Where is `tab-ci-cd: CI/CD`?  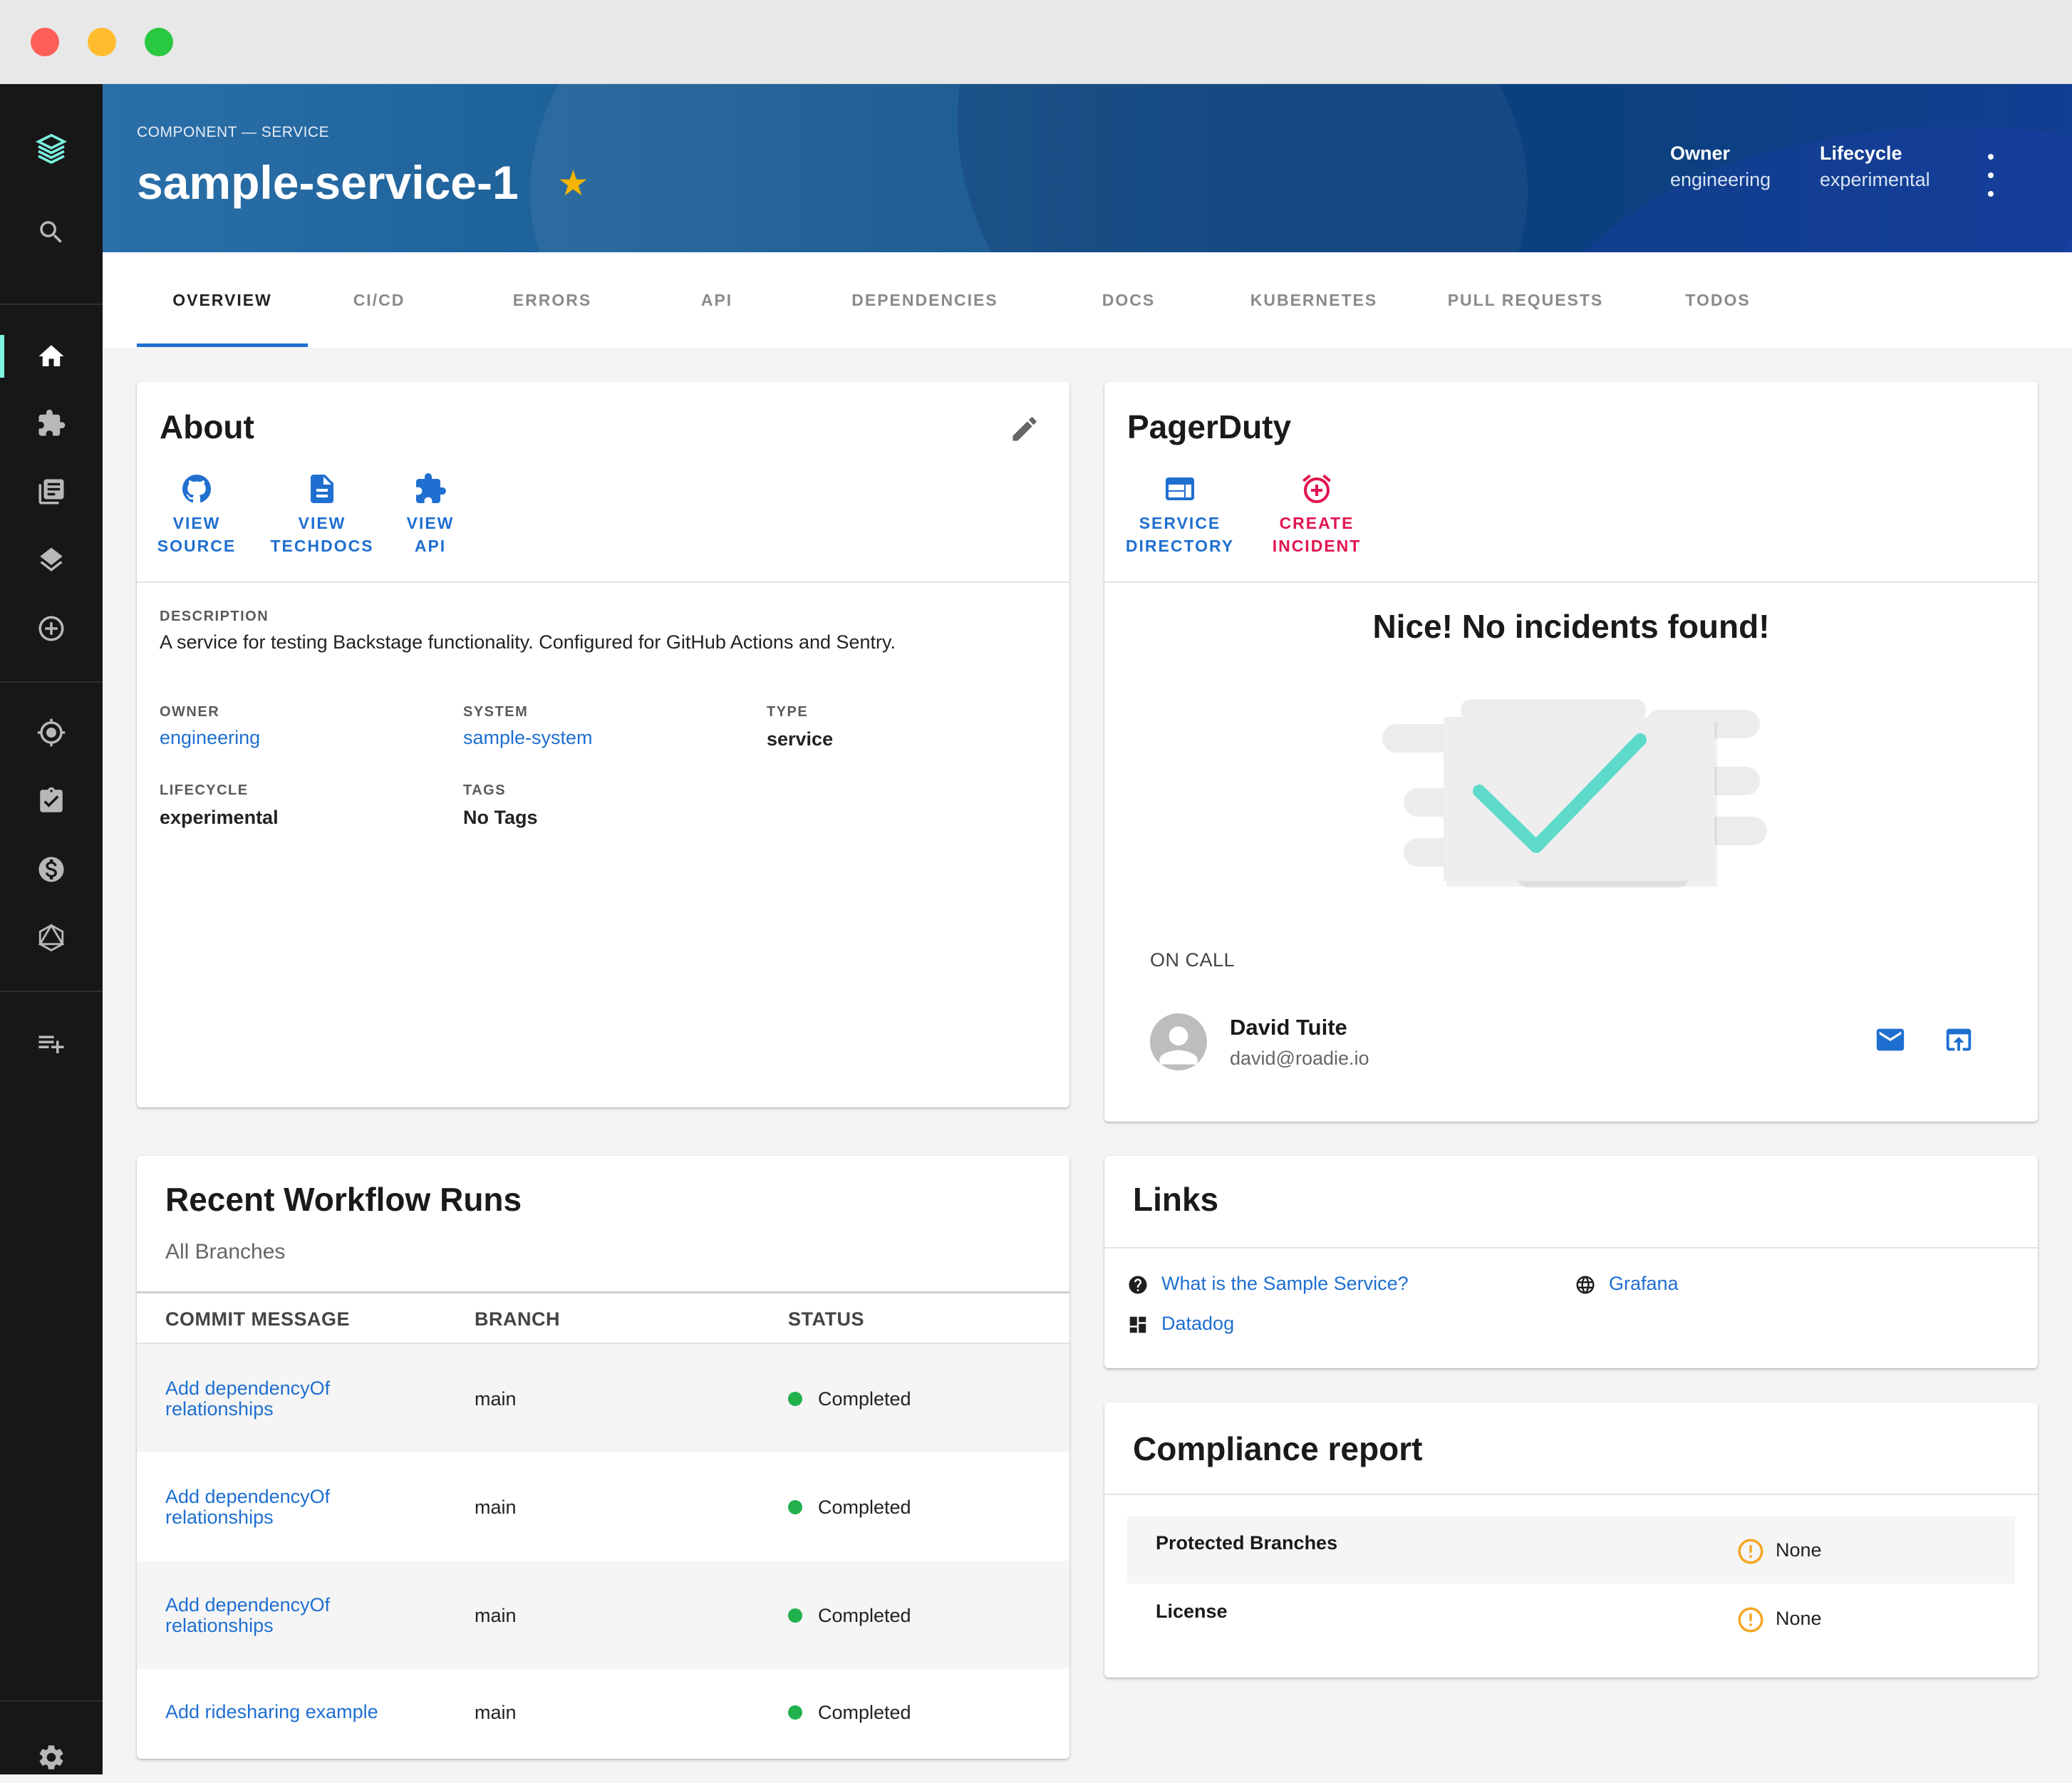
tab-ci-cd: CI/CD is located at coordinates (379, 301).